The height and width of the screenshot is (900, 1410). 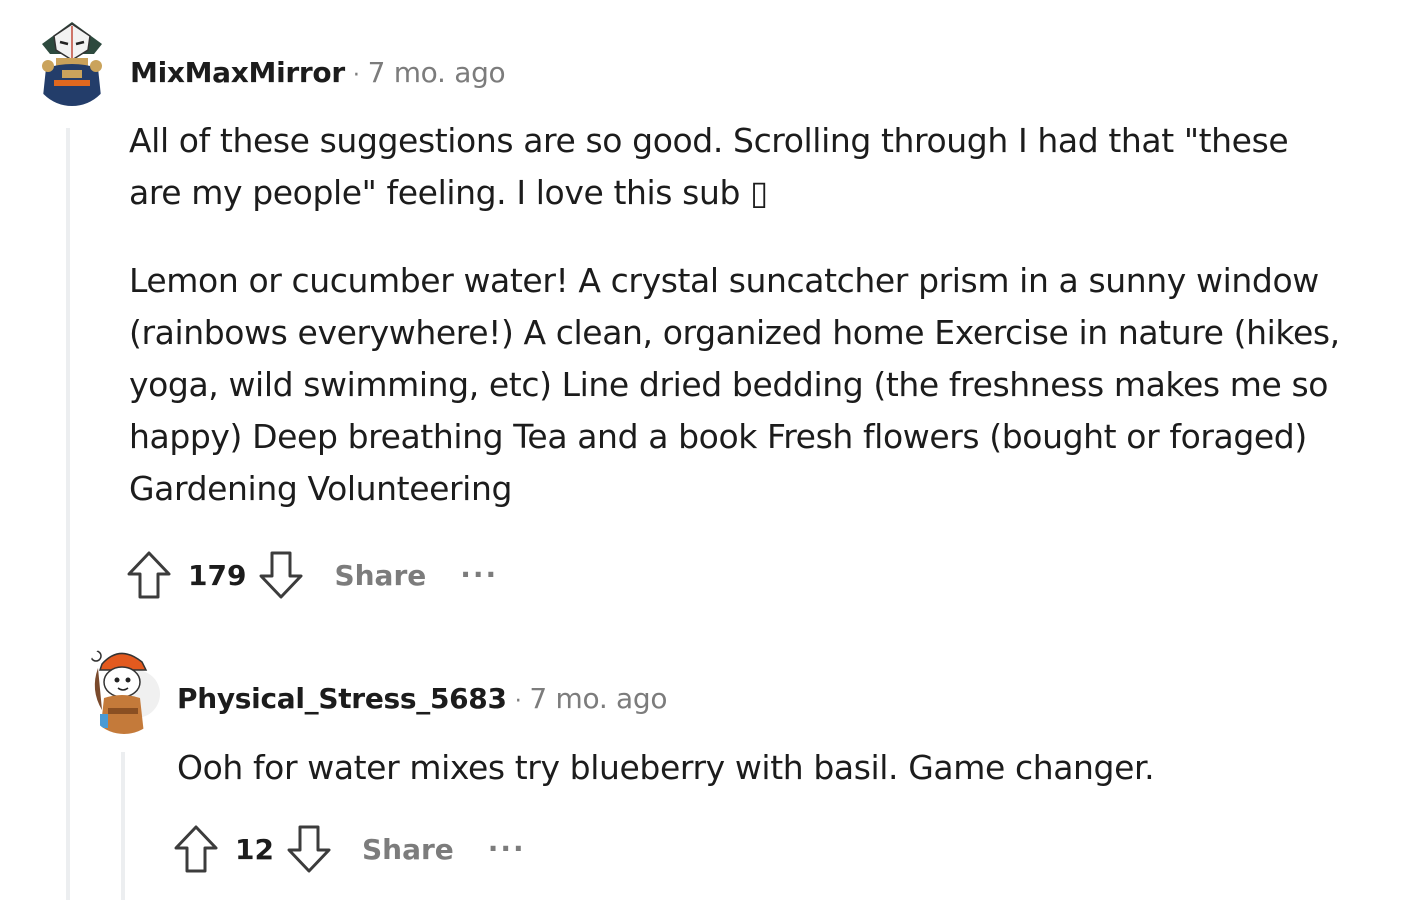 I want to click on vote-score: 179, so click(x=217, y=575).